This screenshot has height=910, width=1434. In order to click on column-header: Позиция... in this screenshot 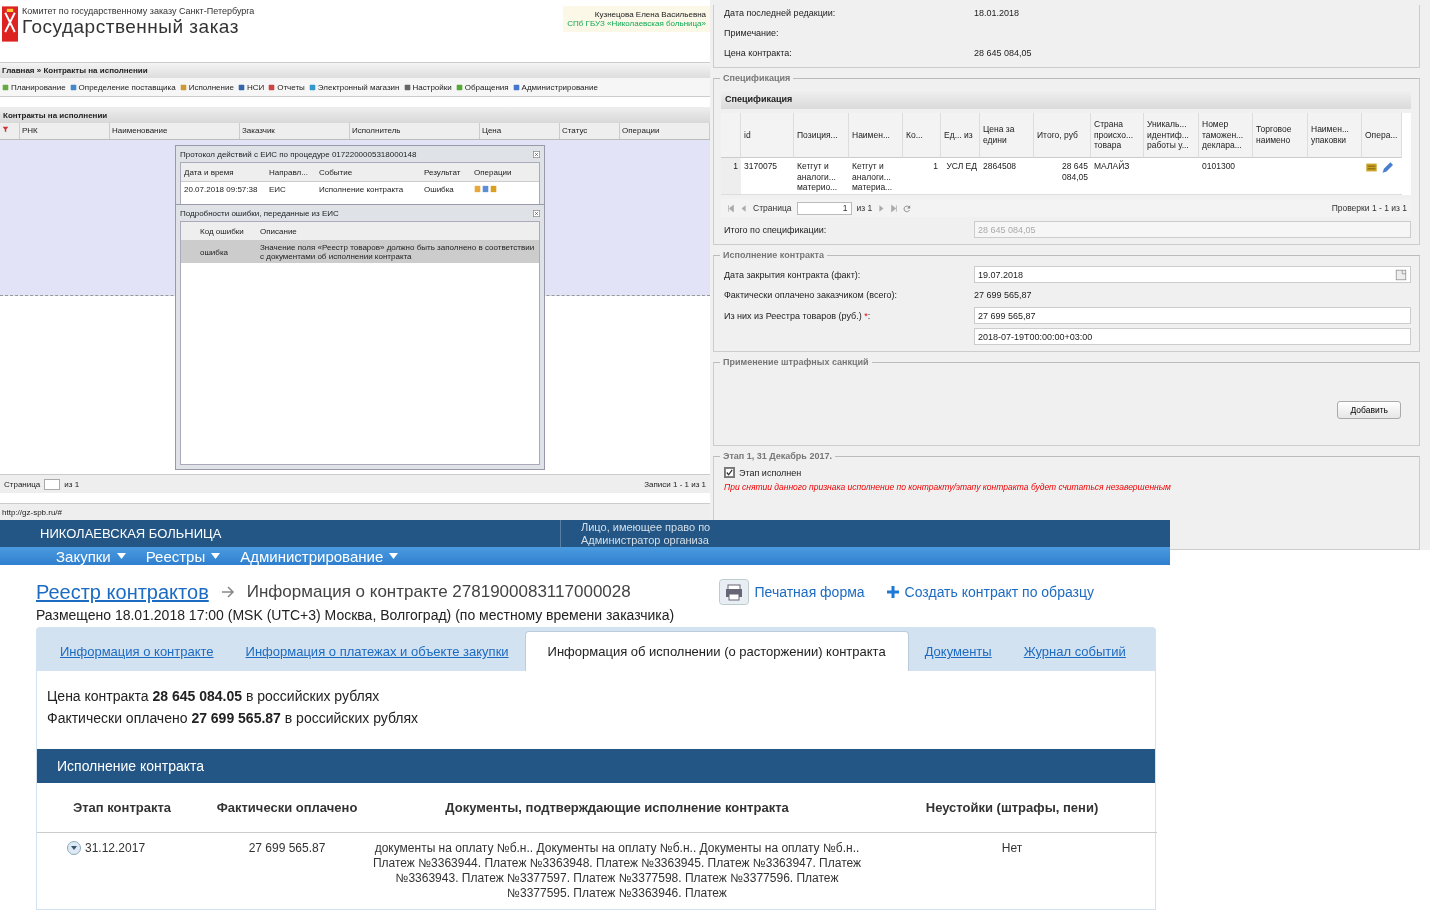, I will do `click(821, 135)`.